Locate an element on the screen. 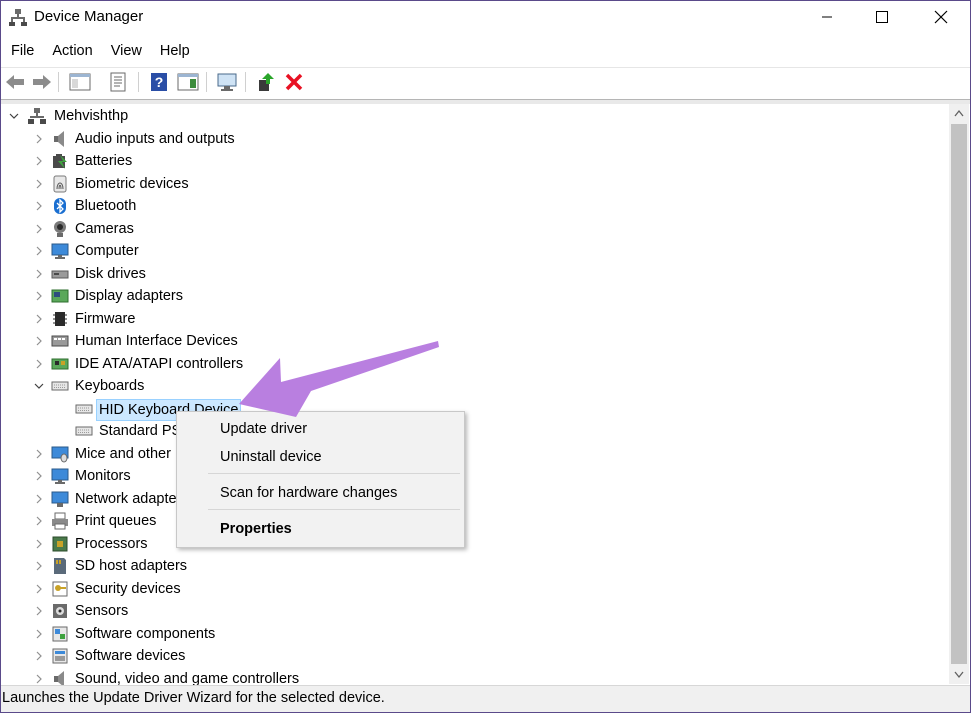 This screenshot has height=713, width=971. tree-category-label: Display adapters is located at coordinates (129, 296).